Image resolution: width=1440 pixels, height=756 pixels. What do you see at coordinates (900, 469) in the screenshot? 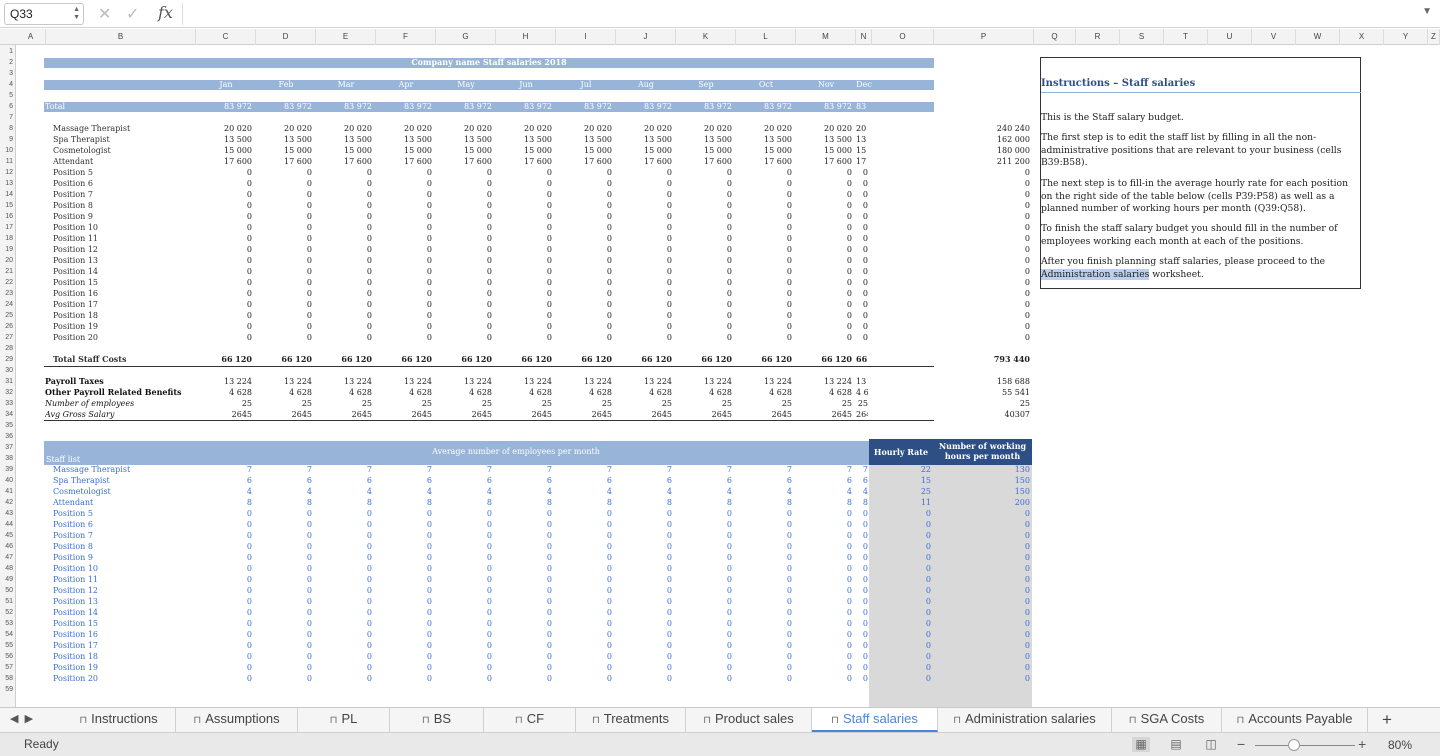
I see `hourly-rate-input: 22` at bounding box center [900, 469].